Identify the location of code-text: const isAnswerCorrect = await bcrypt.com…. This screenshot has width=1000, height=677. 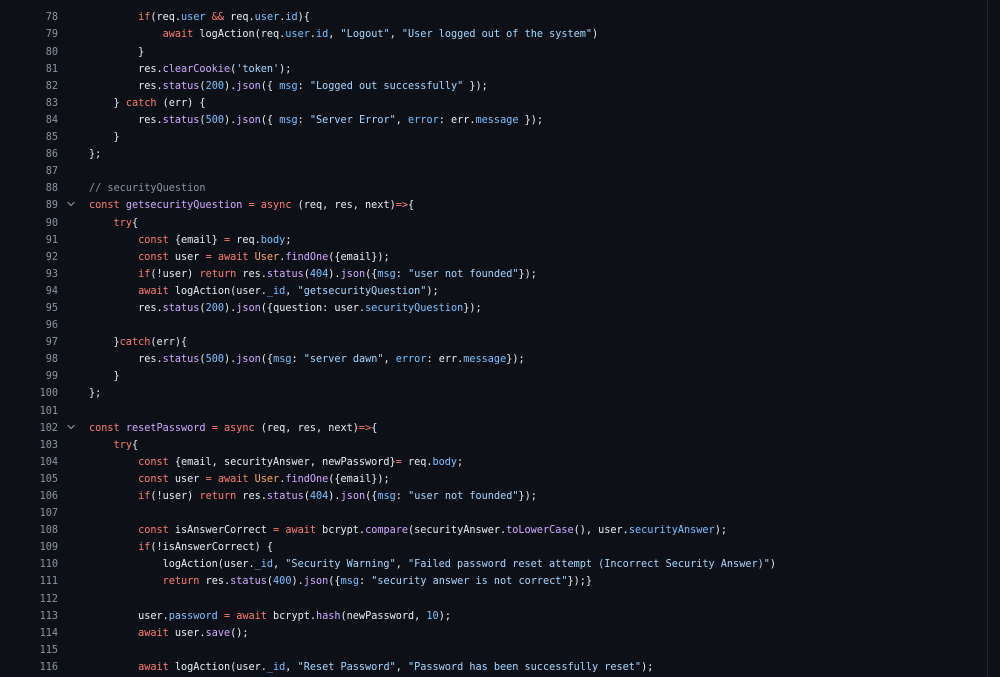
(408, 530).